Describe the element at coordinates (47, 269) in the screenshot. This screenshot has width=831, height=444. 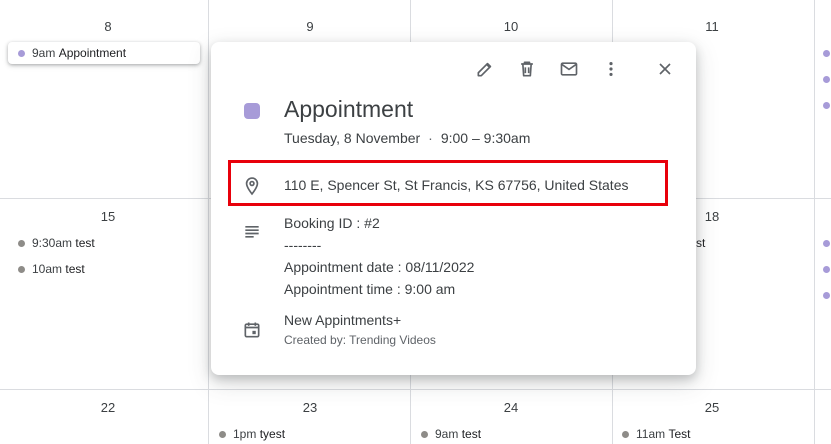
I see `event-time: 10am` at that location.